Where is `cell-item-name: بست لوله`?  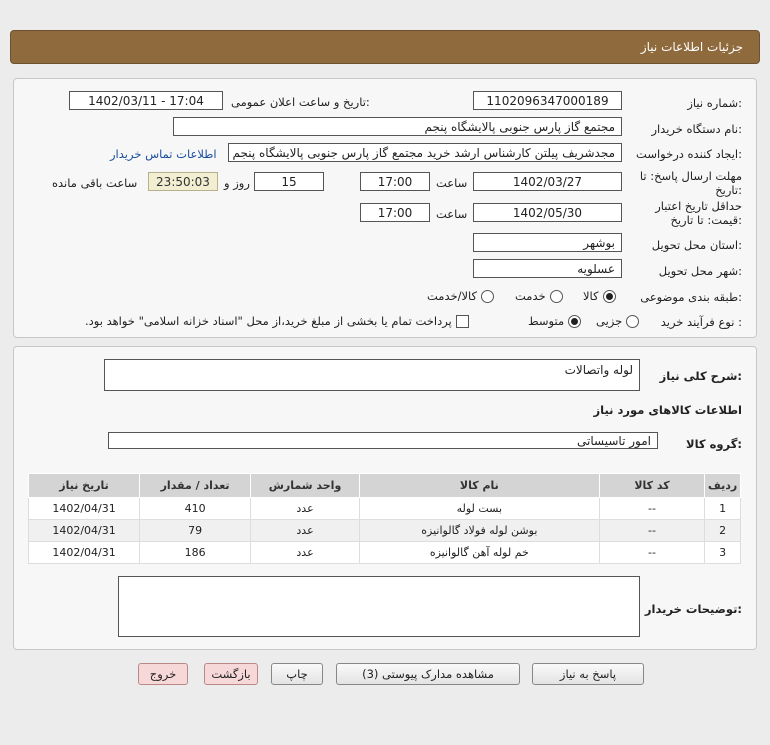 cell-item-name: بست لوله is located at coordinates (479, 508).